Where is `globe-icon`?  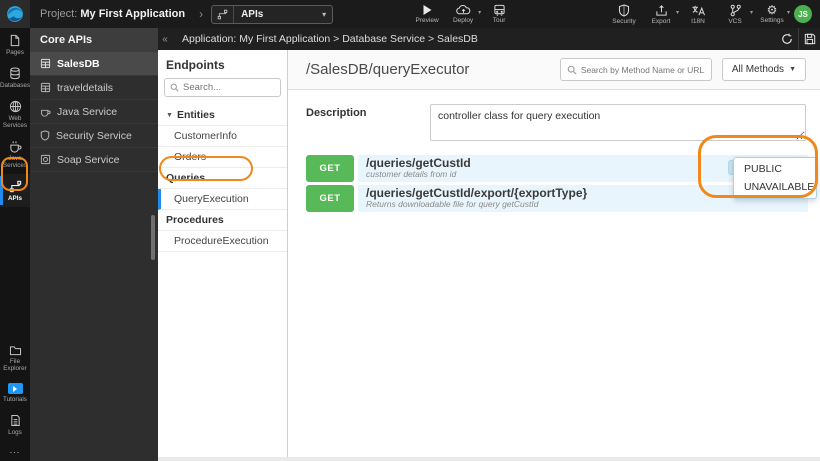
globe-icon is located at coordinates (15, 106).